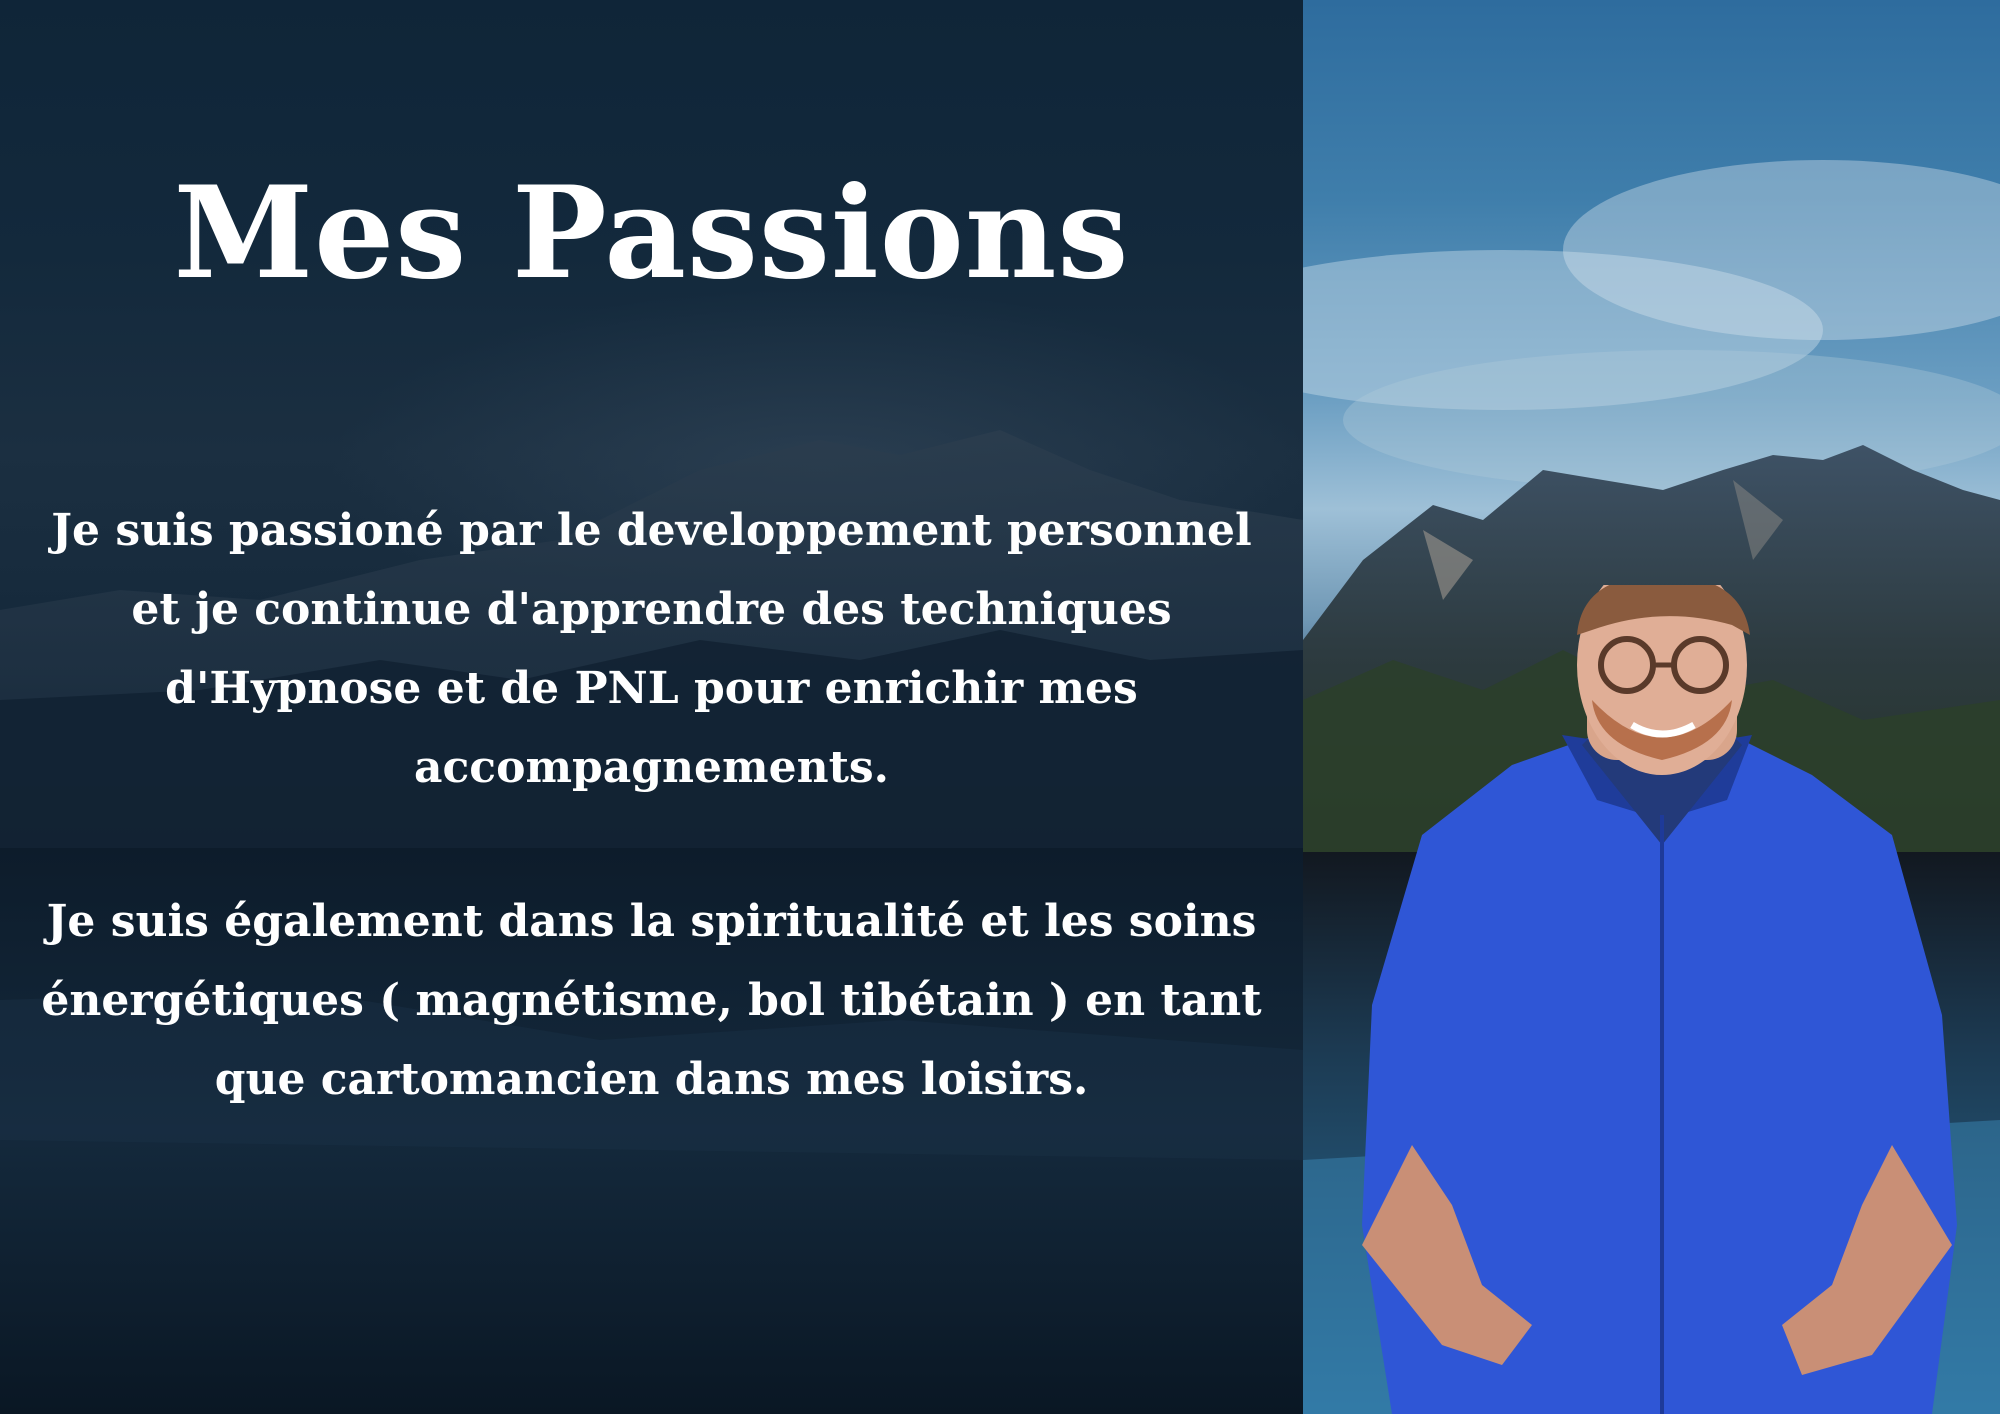 This screenshot has width=2000, height=1414. What do you see at coordinates (651, 233) in the screenshot?
I see `page-title: Mes Passions` at bounding box center [651, 233].